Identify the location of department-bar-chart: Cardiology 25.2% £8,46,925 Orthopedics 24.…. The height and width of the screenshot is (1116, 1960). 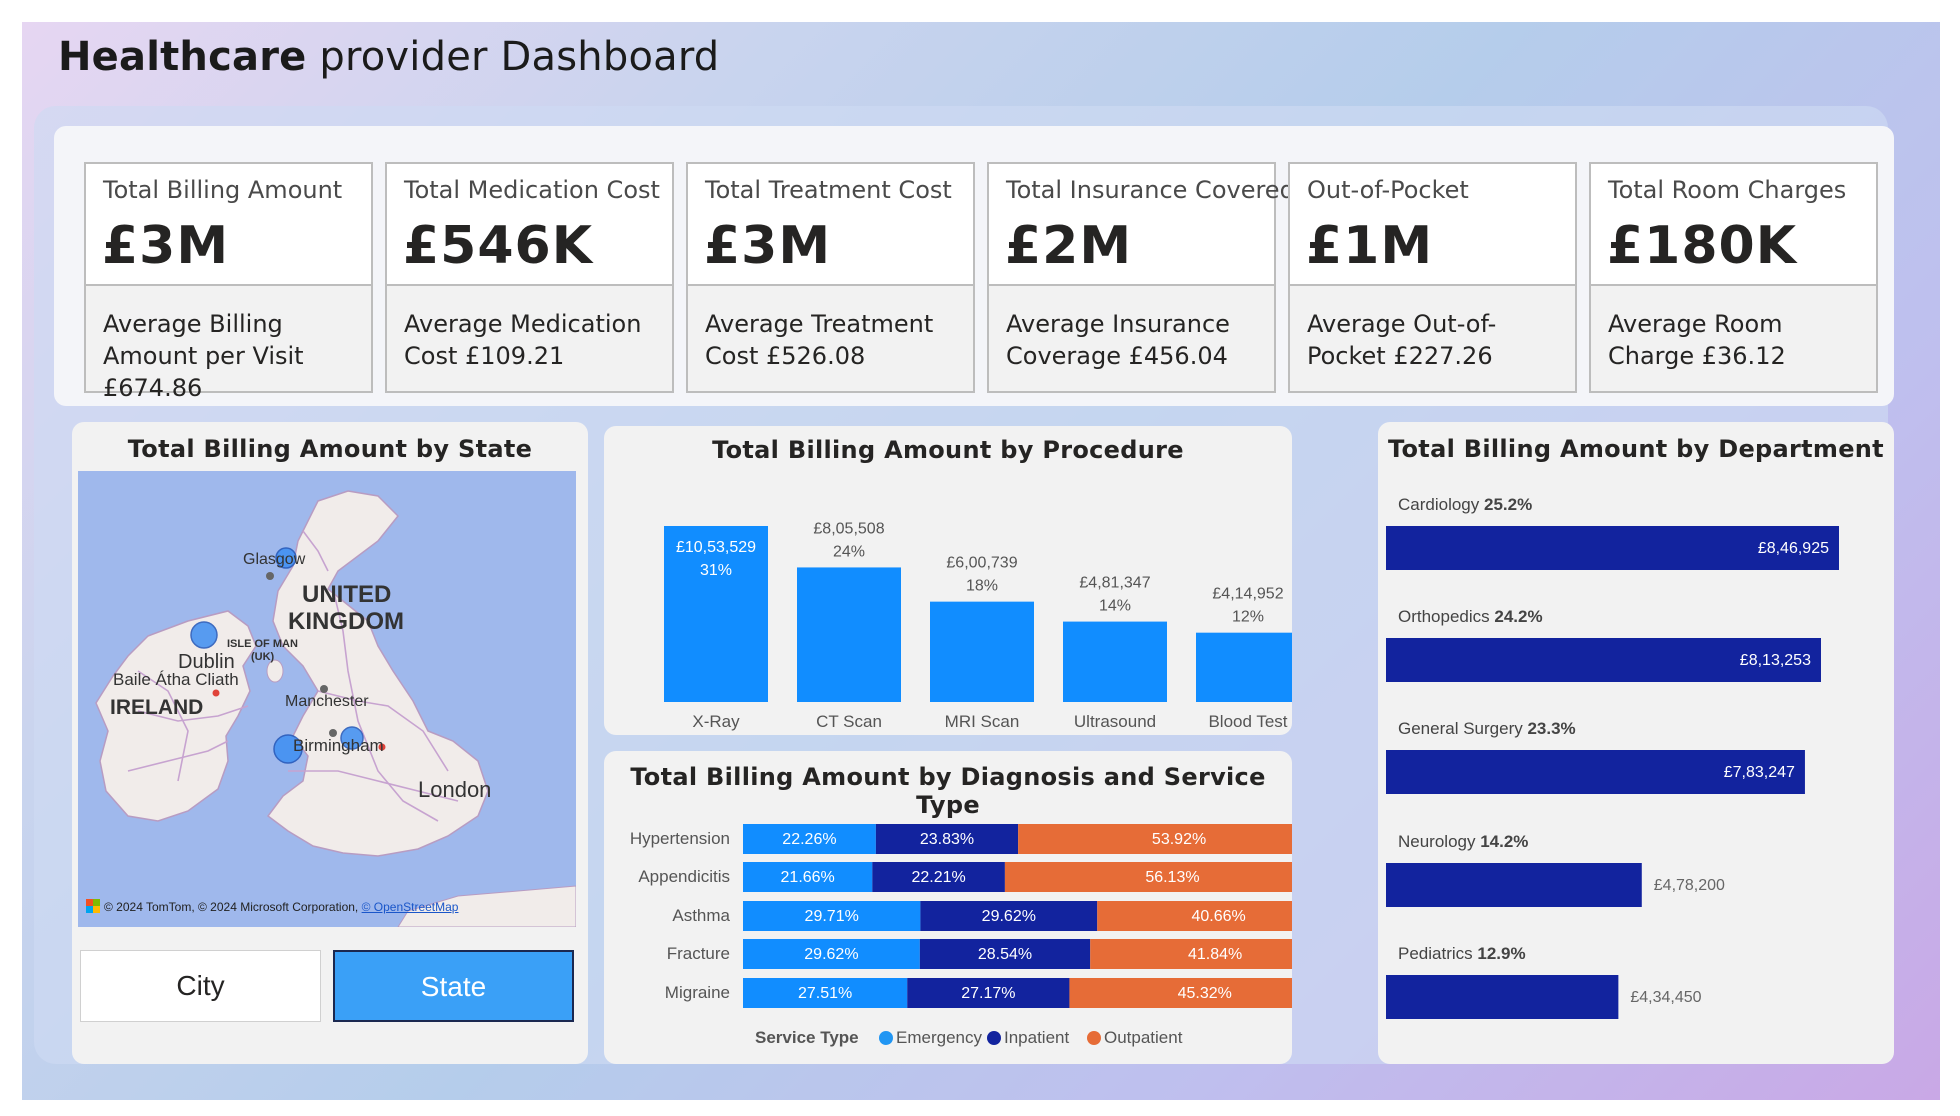
(1612, 757).